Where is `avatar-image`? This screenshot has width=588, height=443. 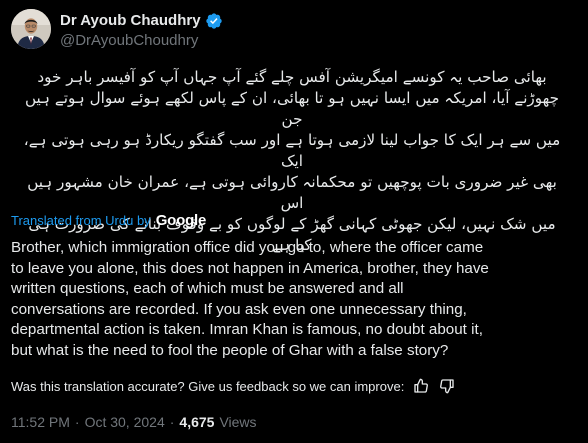
avatar-image is located at coordinates (31, 29).